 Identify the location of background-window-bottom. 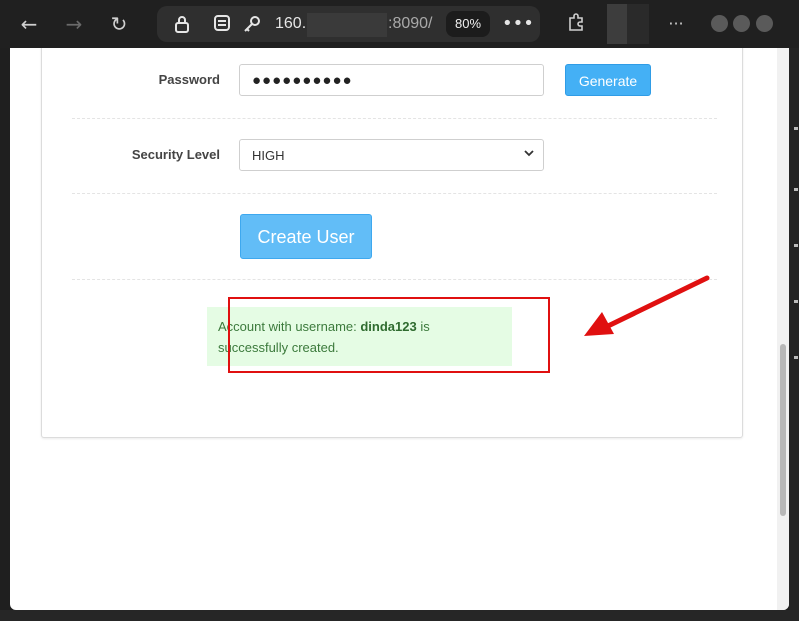
(399, 615).